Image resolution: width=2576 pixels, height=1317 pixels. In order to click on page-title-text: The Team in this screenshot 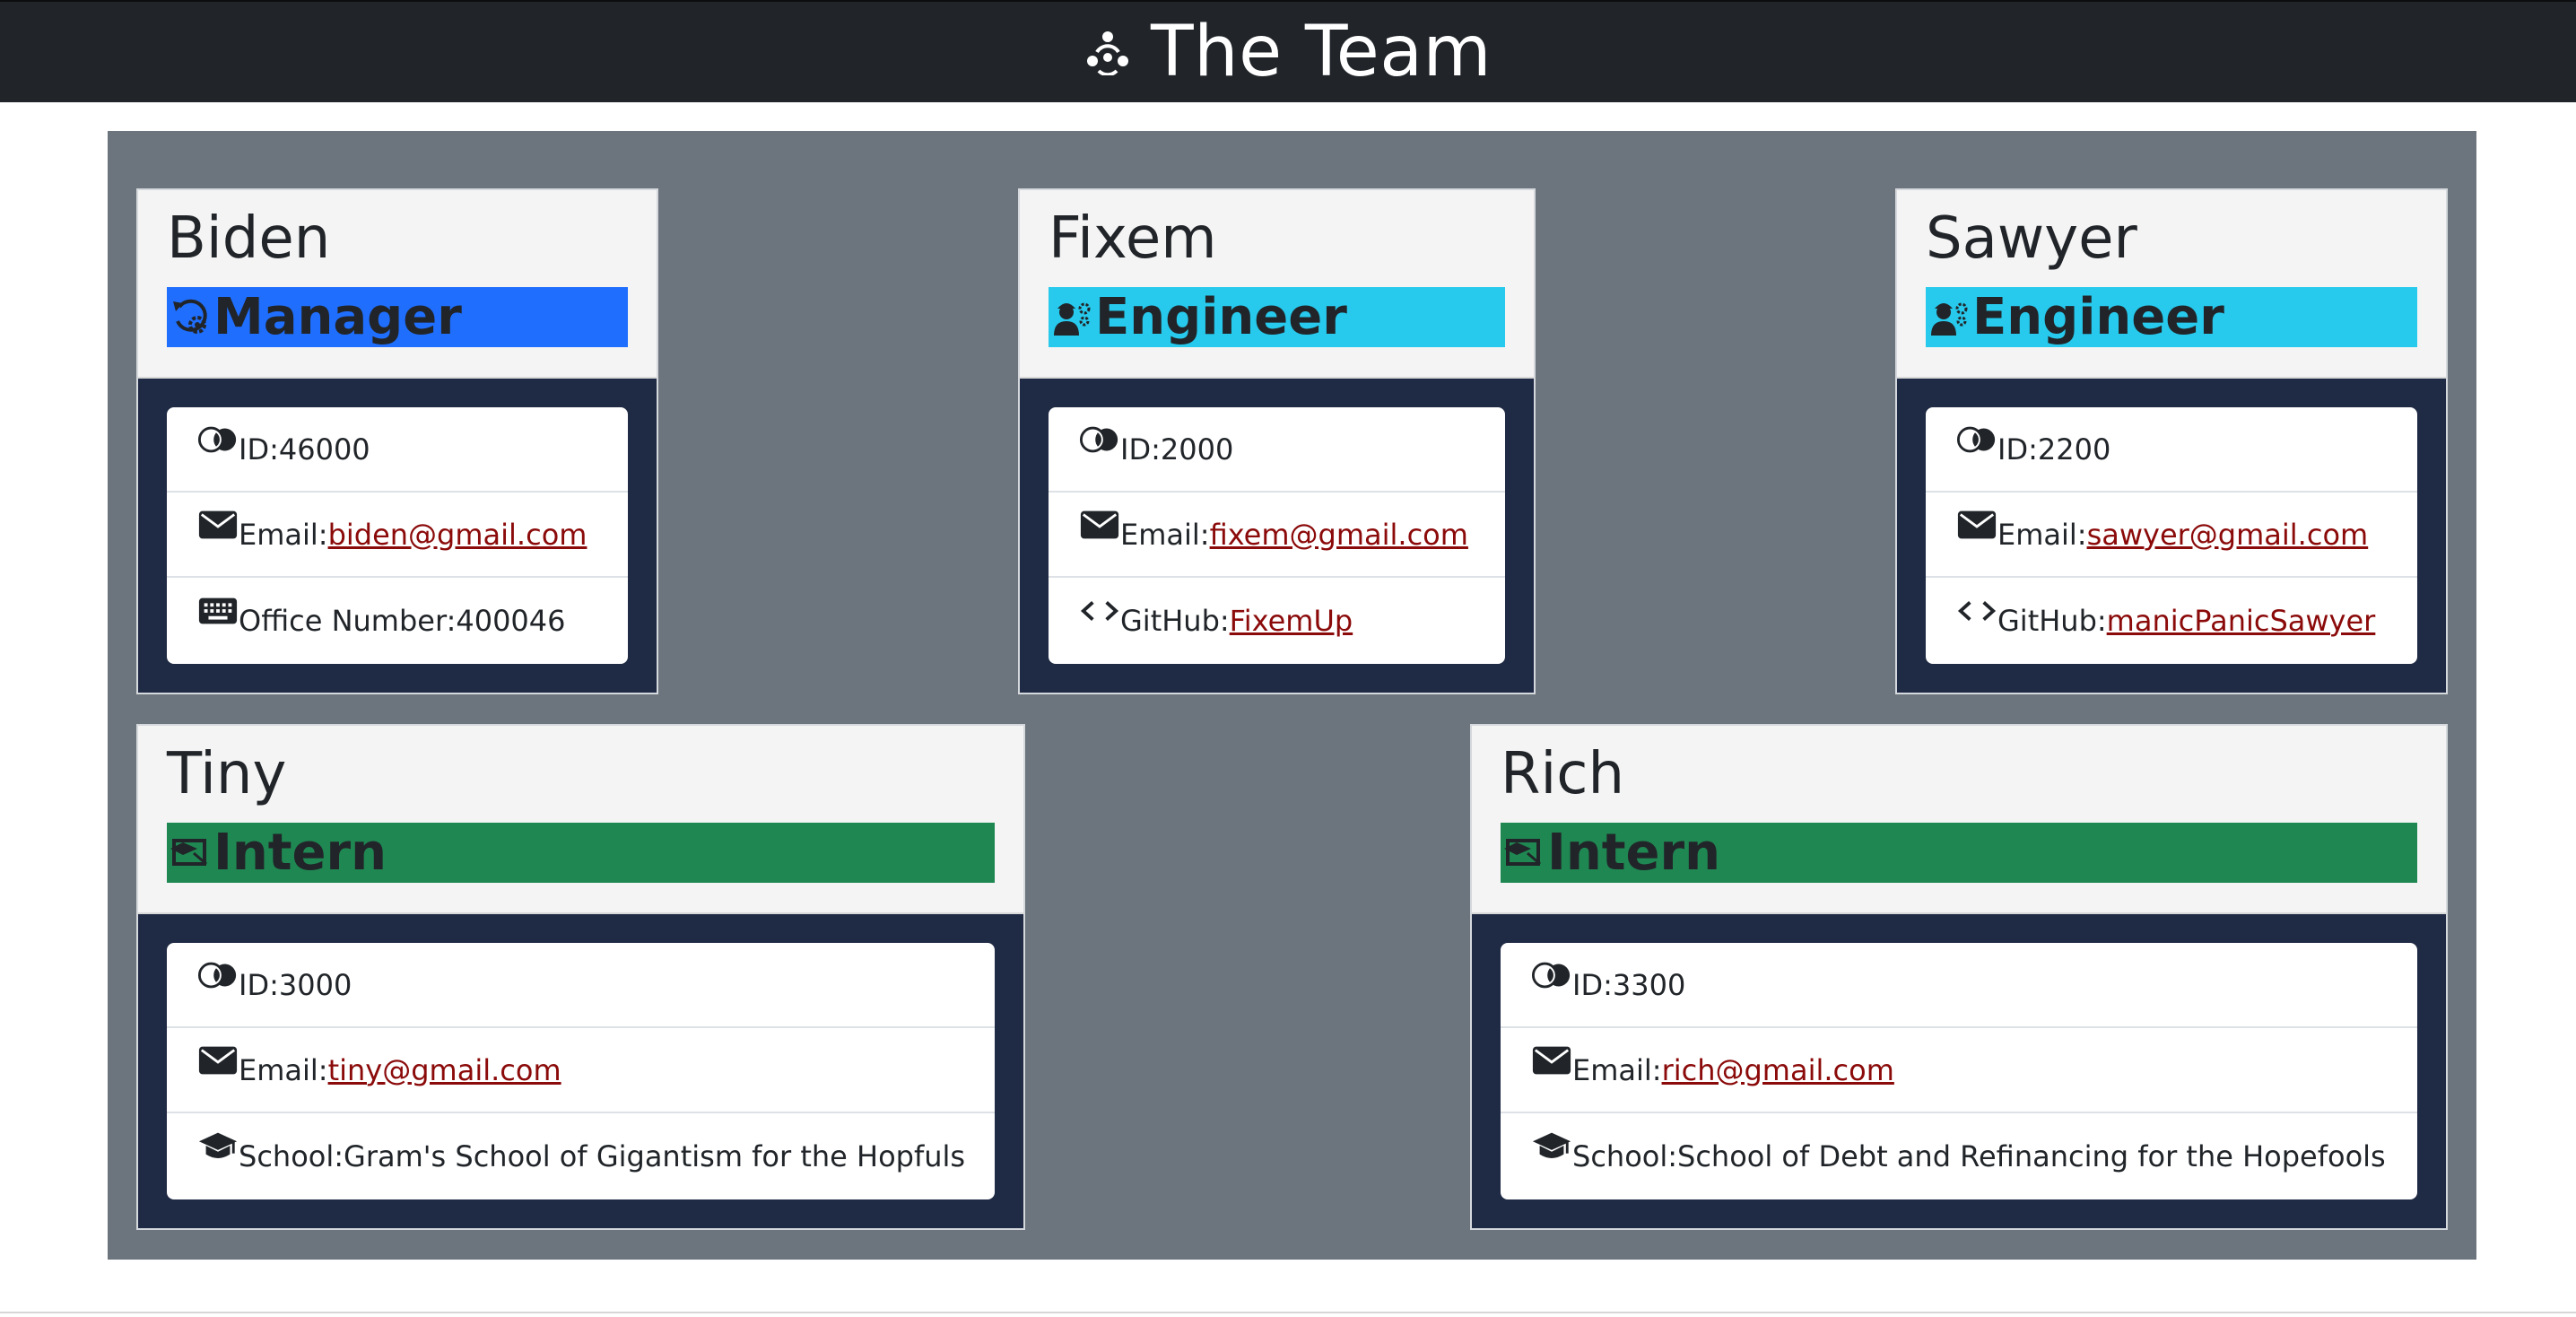, I will do `click(1321, 52)`.